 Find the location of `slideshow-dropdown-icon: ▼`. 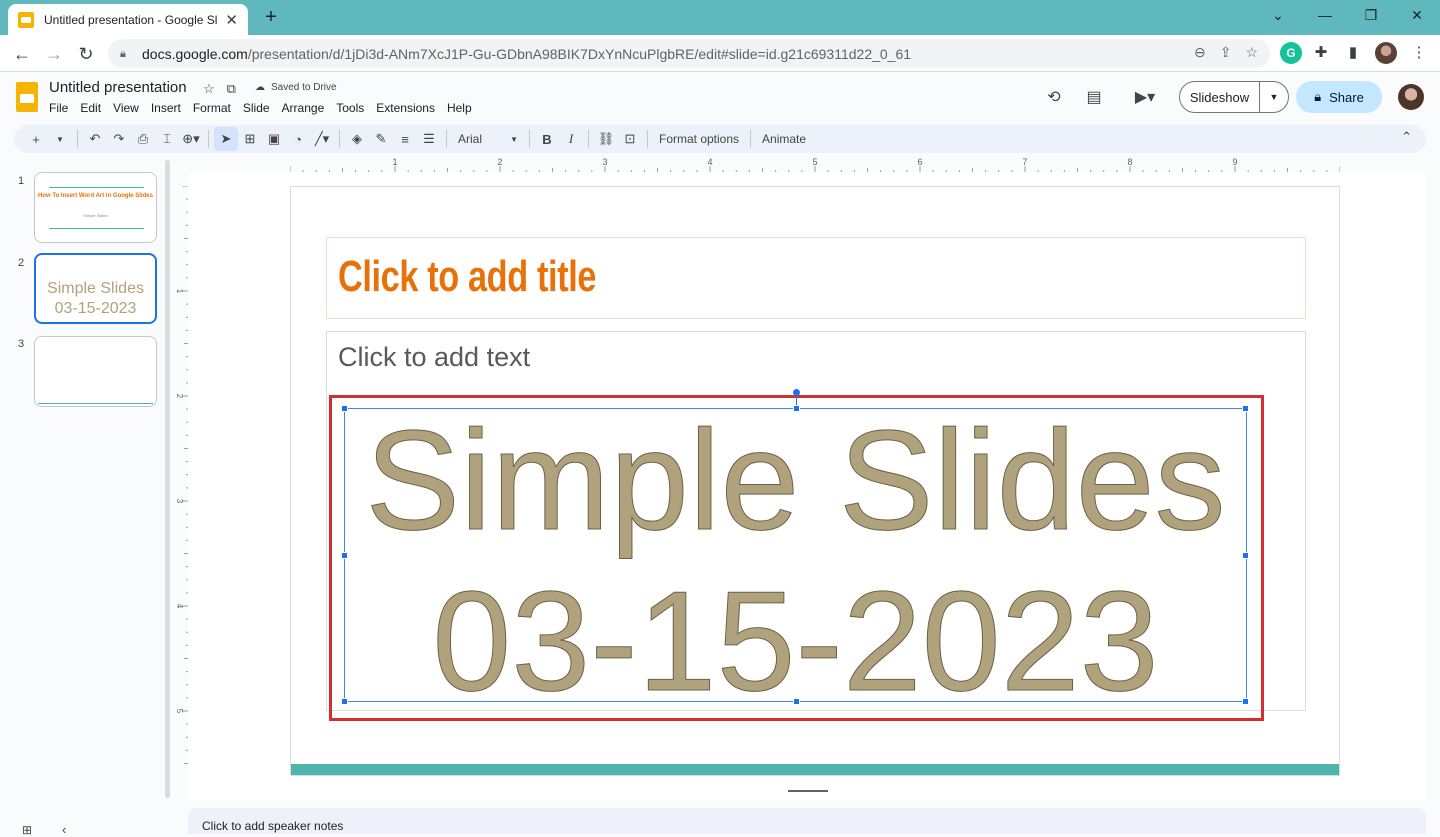

slideshow-dropdown-icon: ▼ is located at coordinates (1274, 97).